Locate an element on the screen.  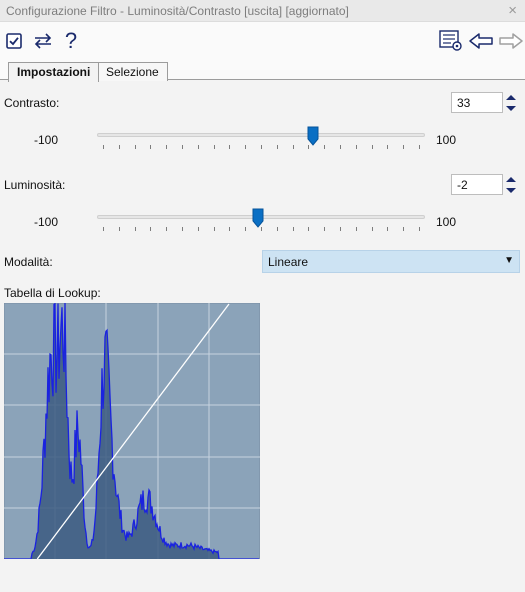
swap-arrows-icon is located at coordinates (43, 41).